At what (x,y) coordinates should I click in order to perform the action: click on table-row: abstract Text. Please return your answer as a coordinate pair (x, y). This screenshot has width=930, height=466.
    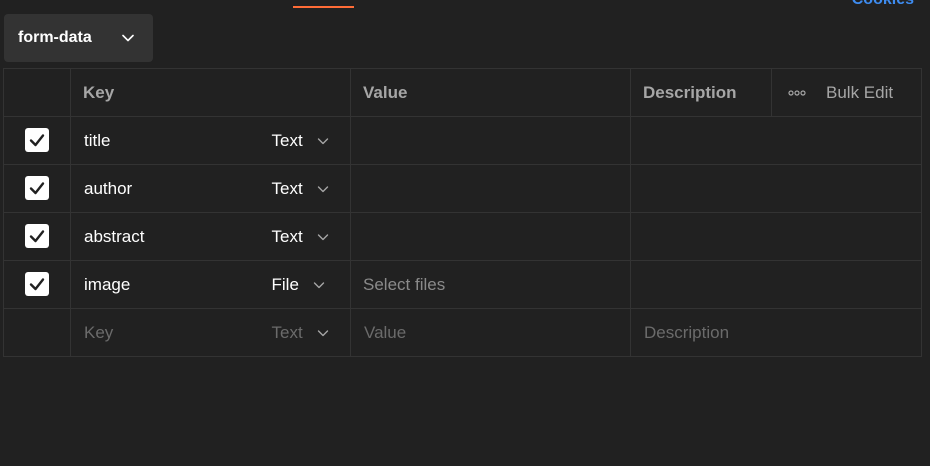
    Looking at the image, I should click on (462, 236).